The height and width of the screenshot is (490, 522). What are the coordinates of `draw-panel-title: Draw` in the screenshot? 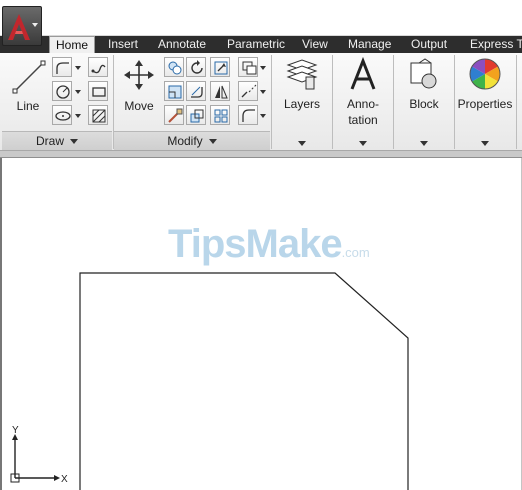 It's located at (57, 140).